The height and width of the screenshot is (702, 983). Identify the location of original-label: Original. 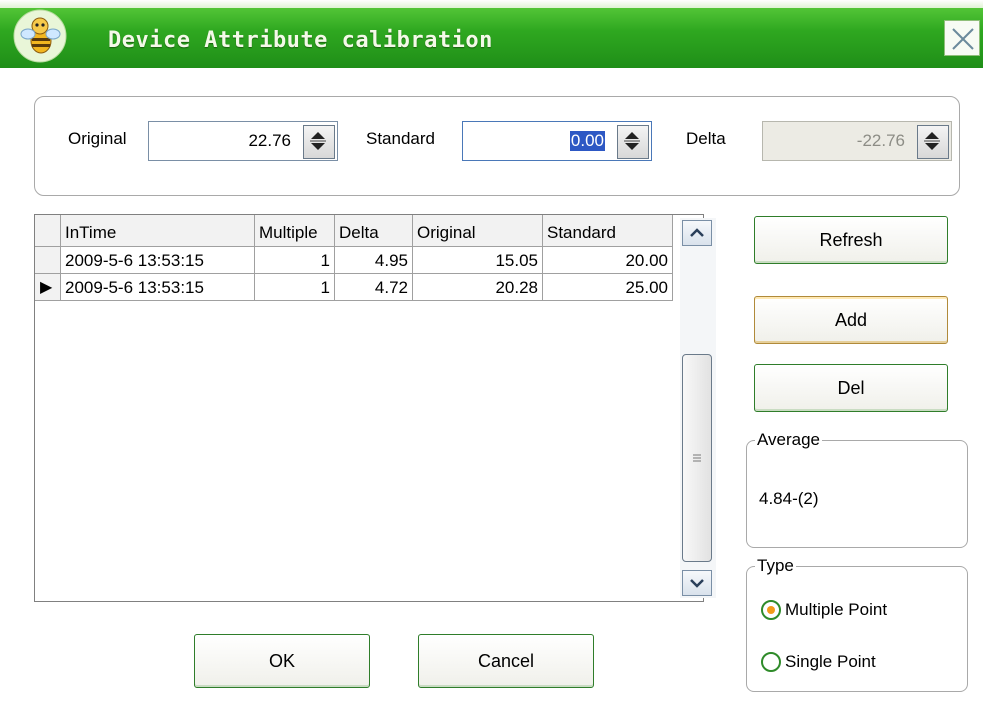
(97, 138).